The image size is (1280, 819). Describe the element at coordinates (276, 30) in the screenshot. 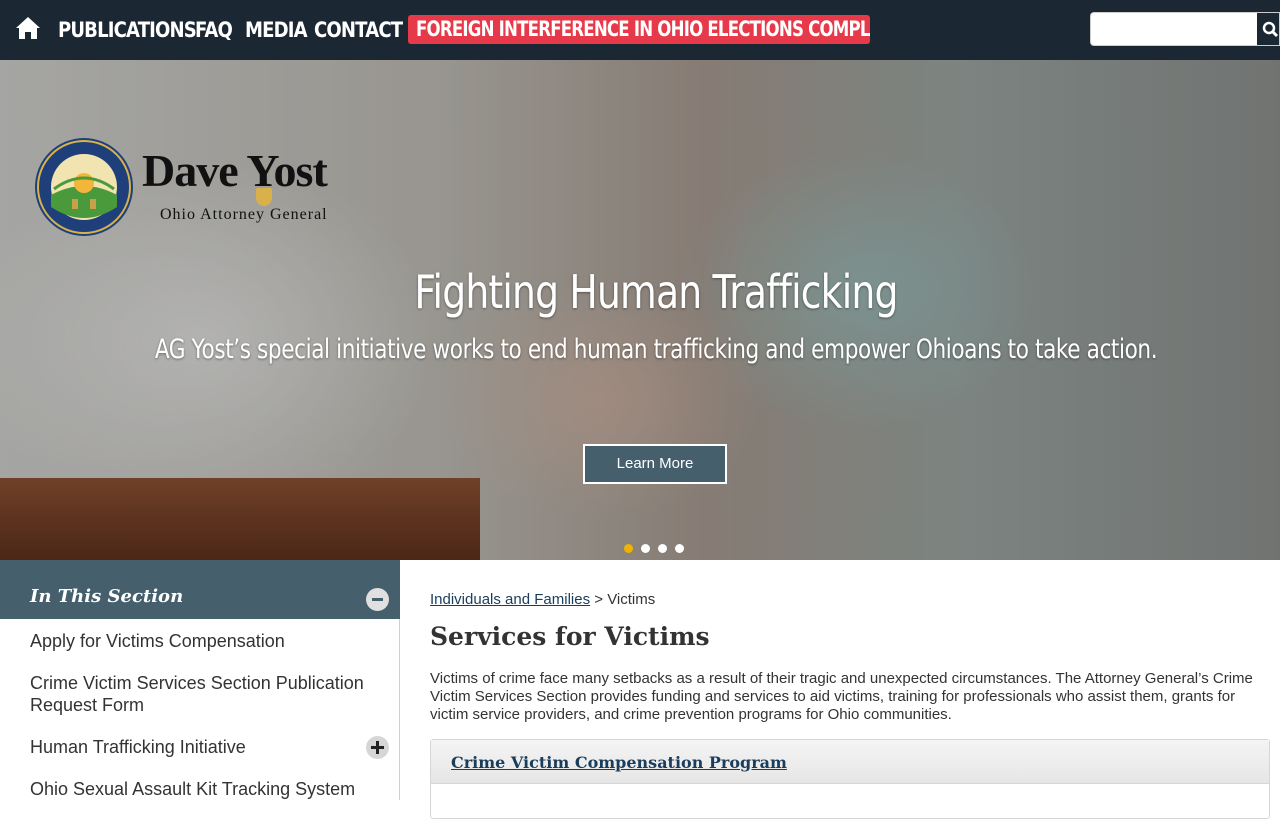

I see `nav-media: MEDIA` at that location.